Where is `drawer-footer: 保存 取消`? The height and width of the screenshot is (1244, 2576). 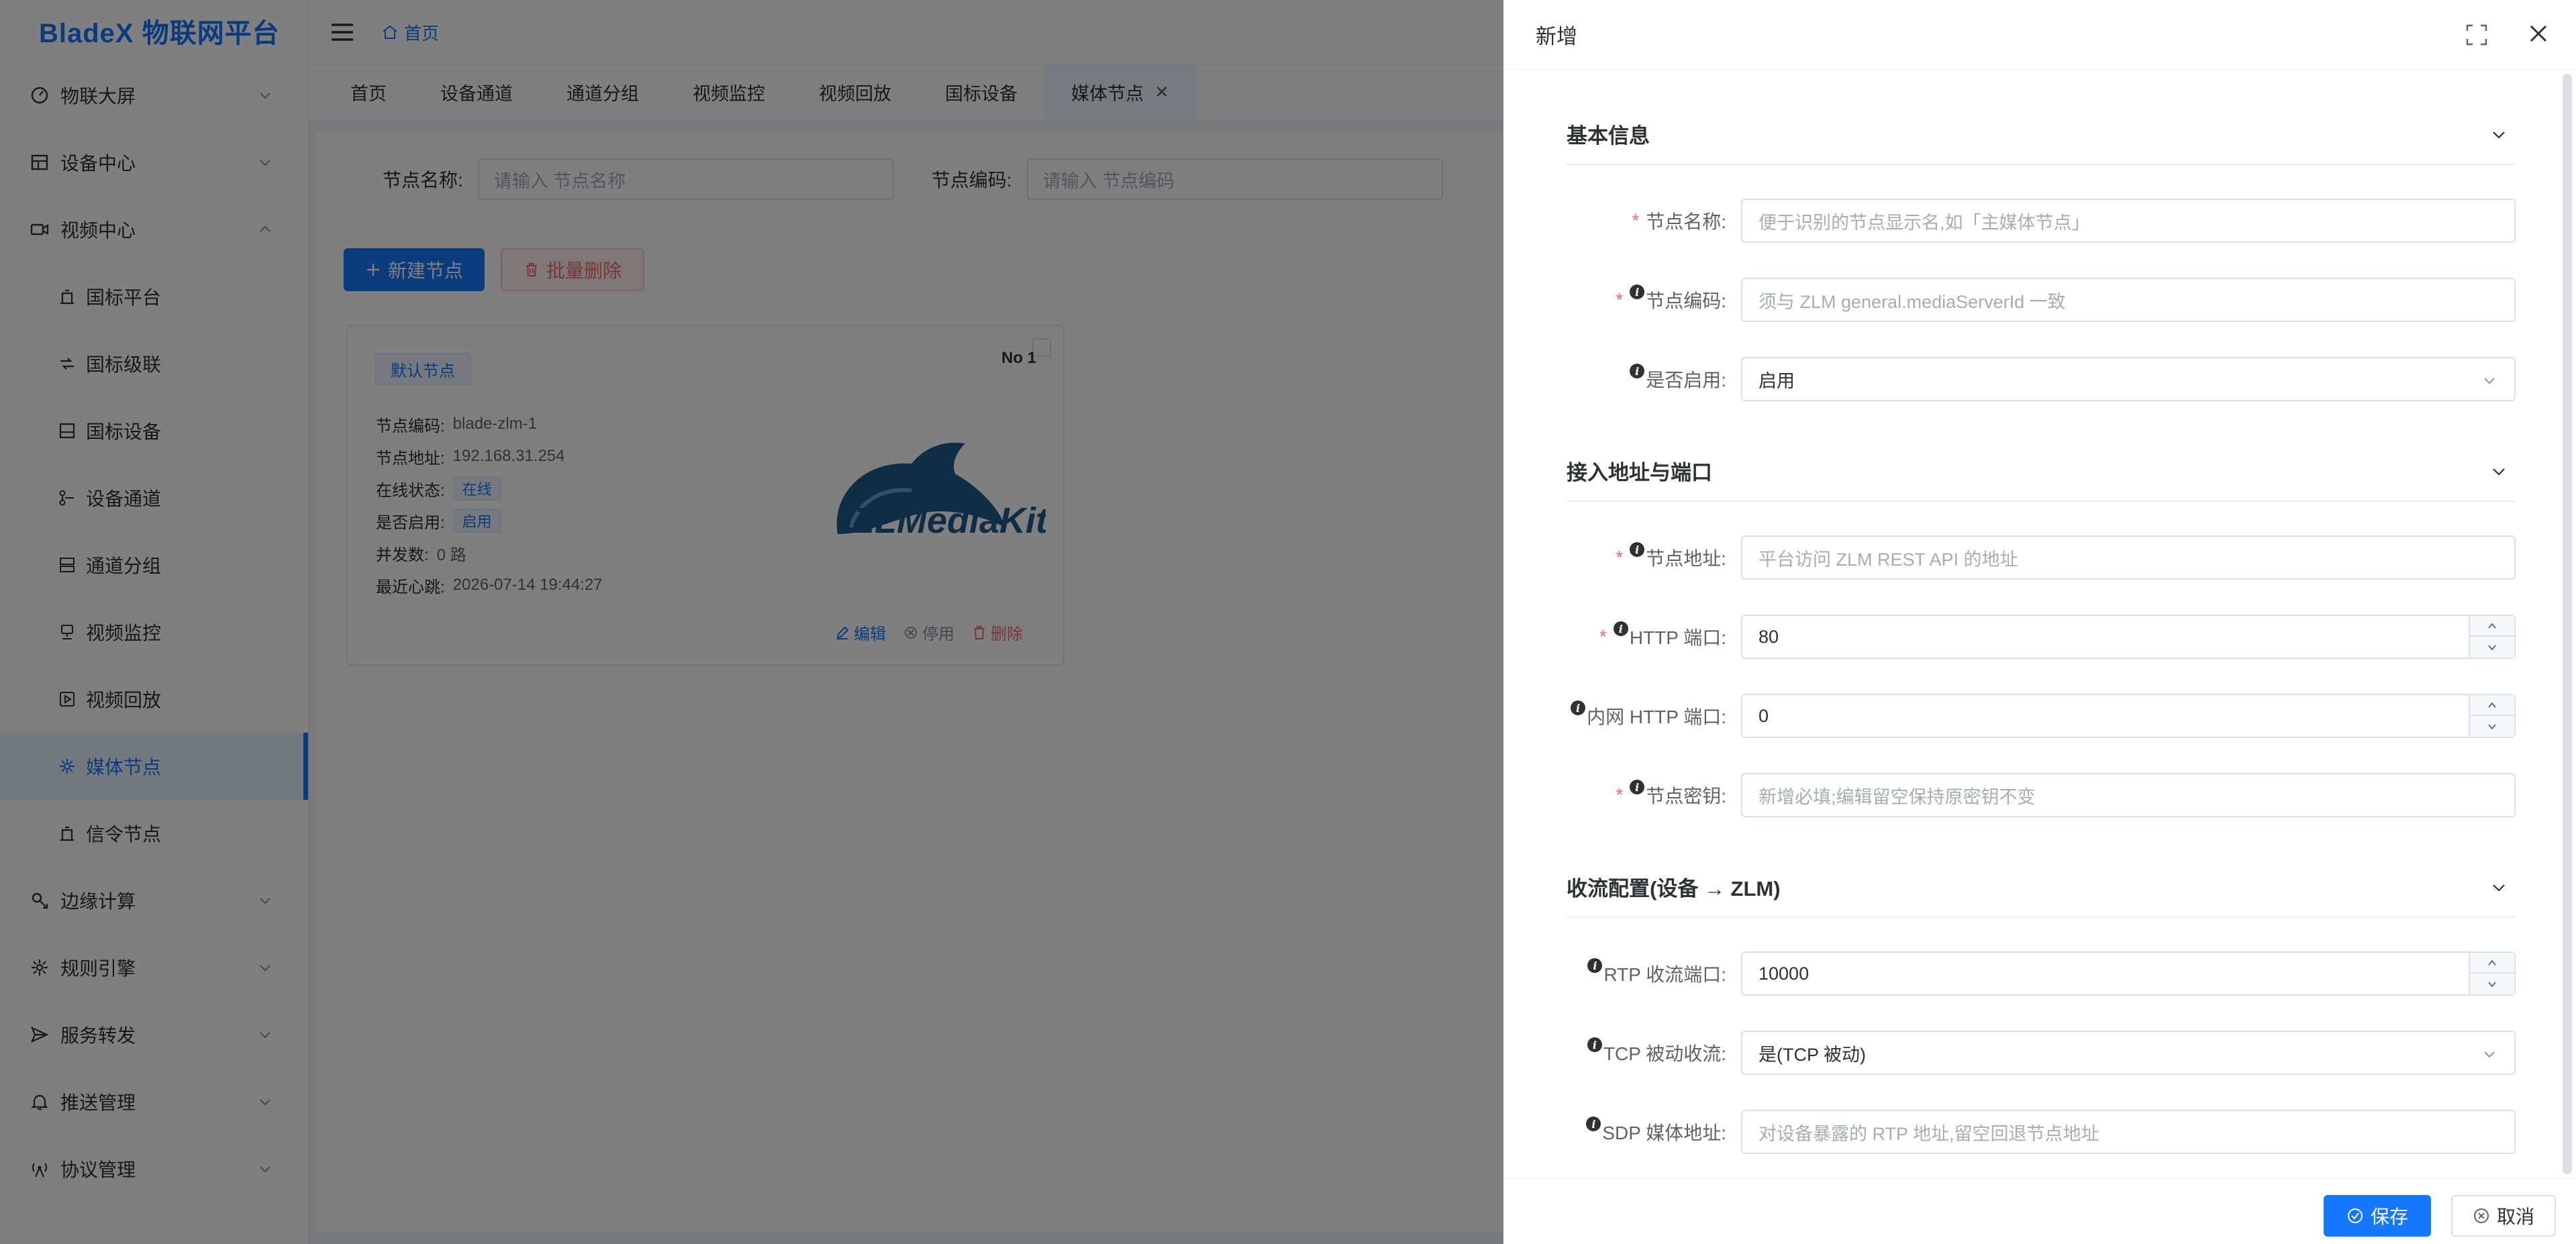 drawer-footer: 保存 取消 is located at coordinates (2039, 1211).